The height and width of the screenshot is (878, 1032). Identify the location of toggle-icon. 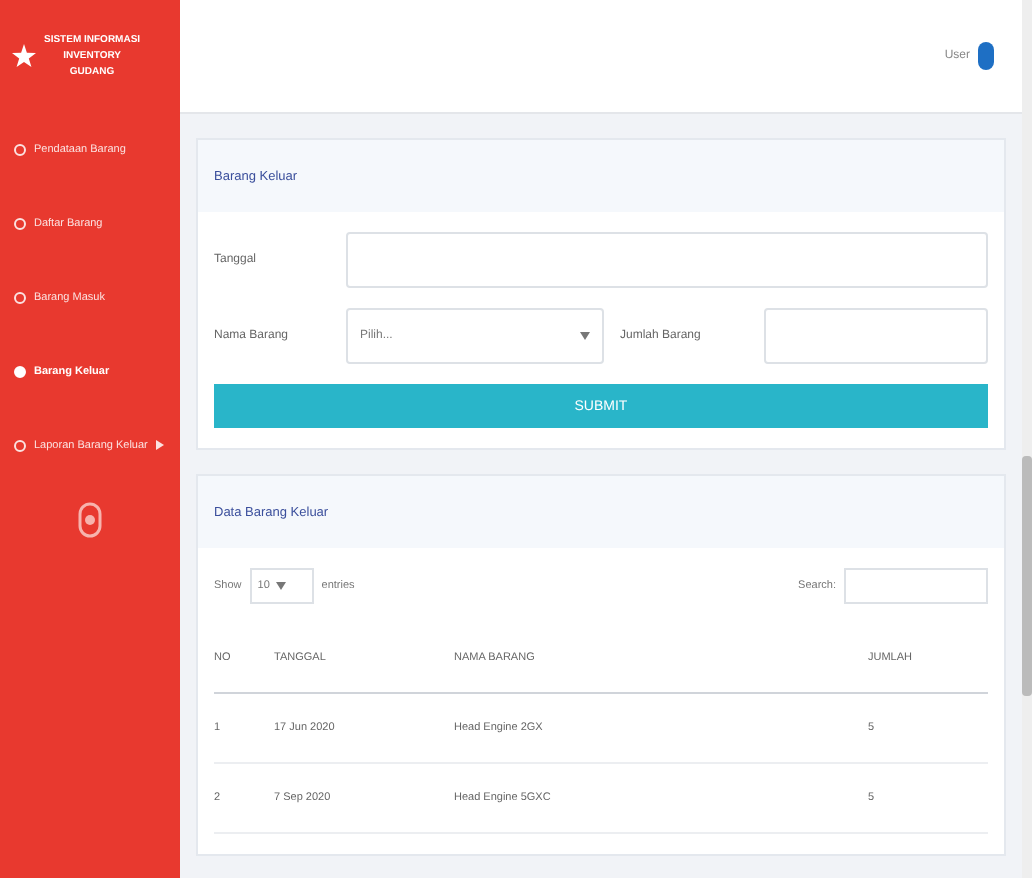
(90, 520).